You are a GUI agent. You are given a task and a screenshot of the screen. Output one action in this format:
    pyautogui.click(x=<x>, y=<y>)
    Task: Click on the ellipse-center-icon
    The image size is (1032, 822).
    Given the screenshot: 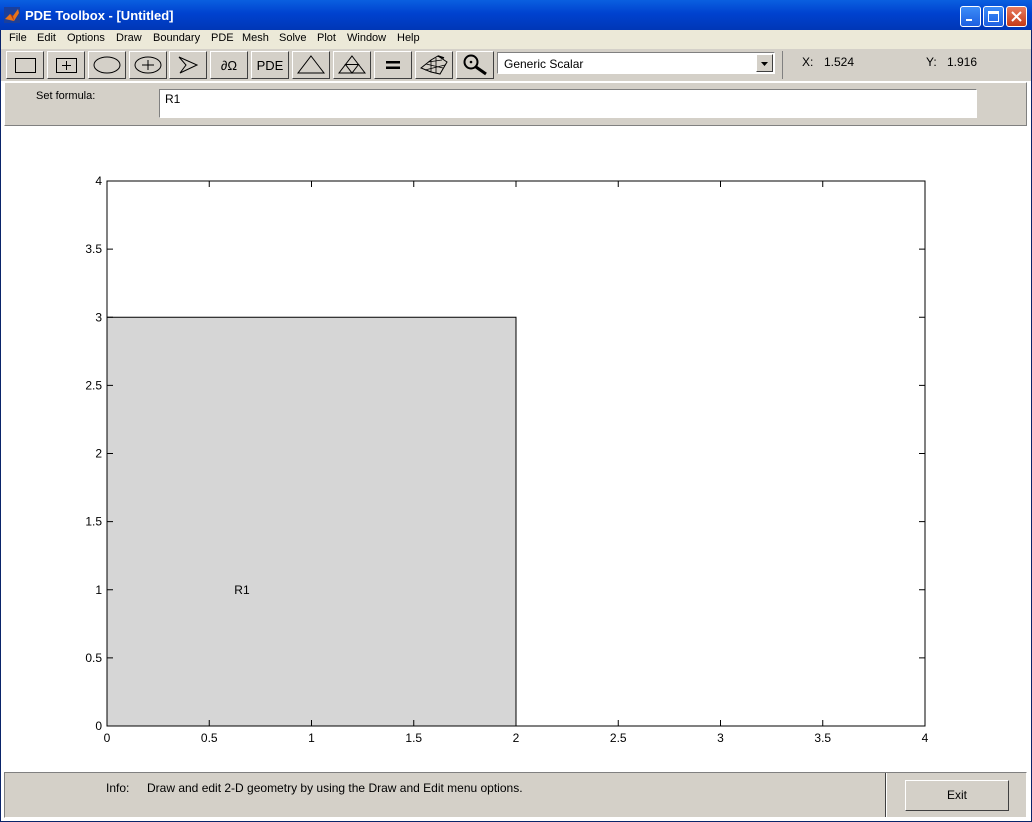 What is the action you would take?
    pyautogui.click(x=148, y=65)
    